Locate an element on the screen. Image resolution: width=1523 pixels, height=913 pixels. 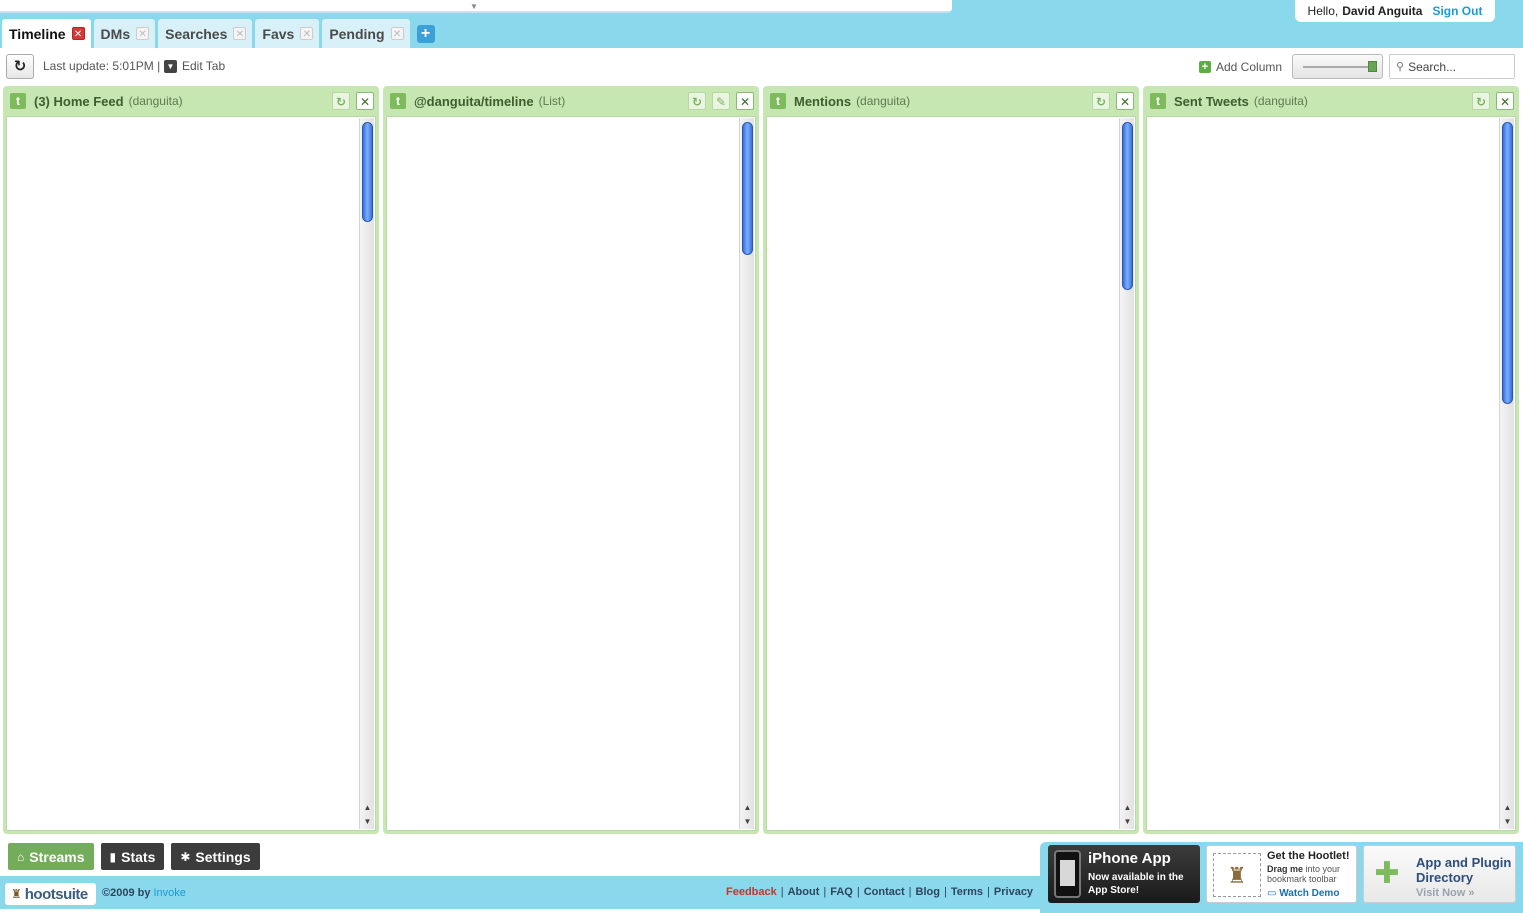
tab-timeline: Timeline ✕ is located at coordinates (46, 33).